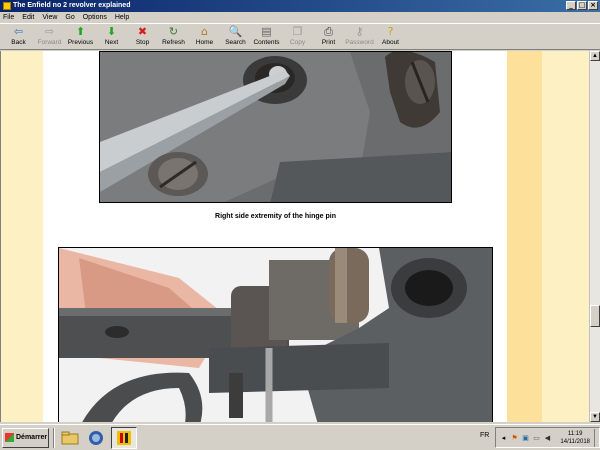 The height and width of the screenshot is (450, 600). What do you see at coordinates (390, 31) in the screenshot?
I see `about-icon: ?` at bounding box center [390, 31].